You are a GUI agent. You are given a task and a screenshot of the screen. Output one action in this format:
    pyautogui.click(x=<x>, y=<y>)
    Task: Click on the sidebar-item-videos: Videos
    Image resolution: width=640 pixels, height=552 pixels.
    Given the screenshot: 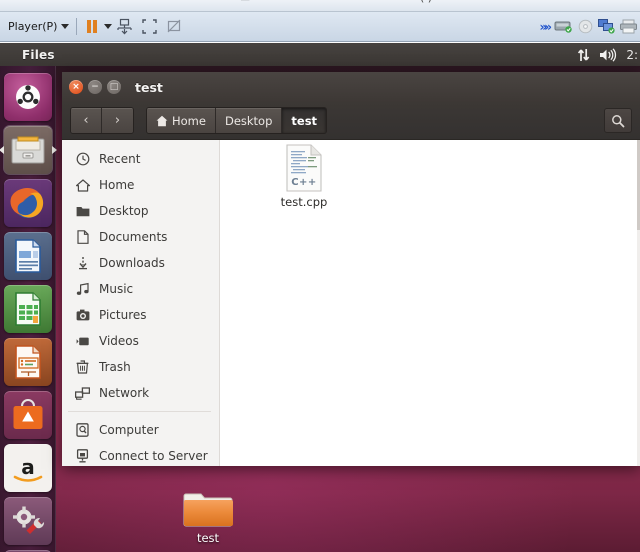 What is the action you would take?
    pyautogui.click(x=140, y=341)
    